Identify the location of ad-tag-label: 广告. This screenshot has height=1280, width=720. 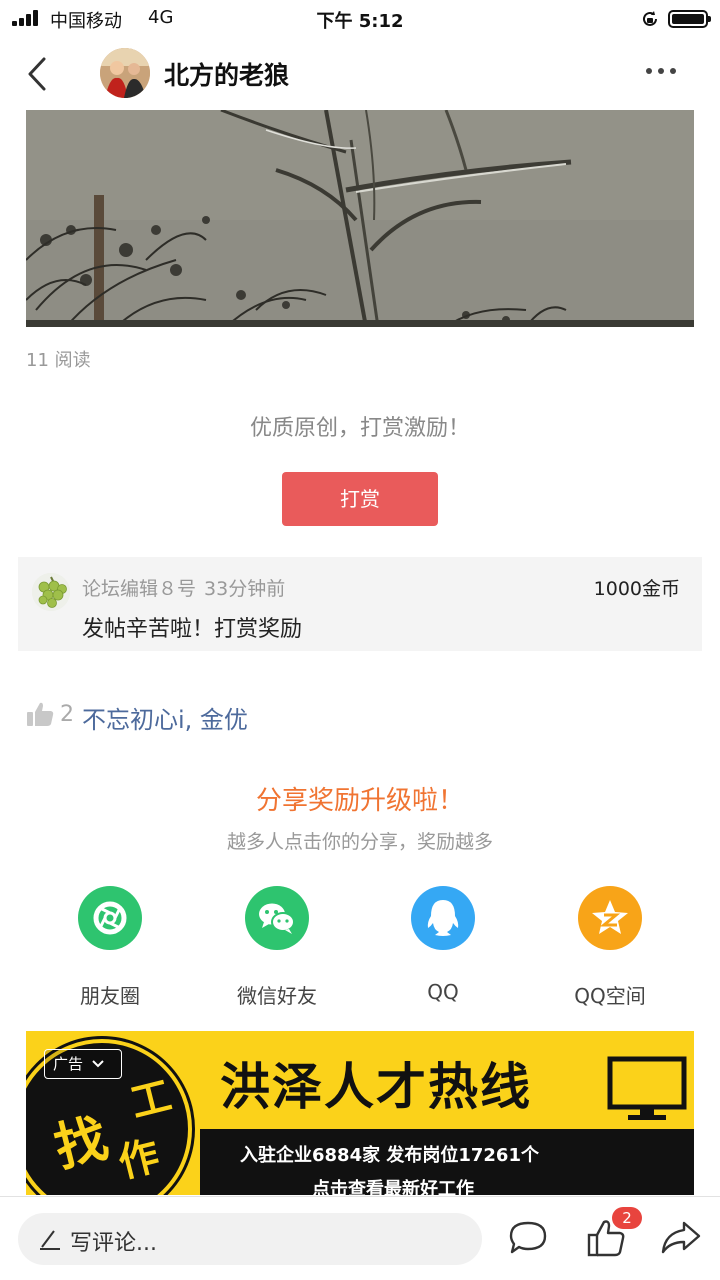
(68, 1064).